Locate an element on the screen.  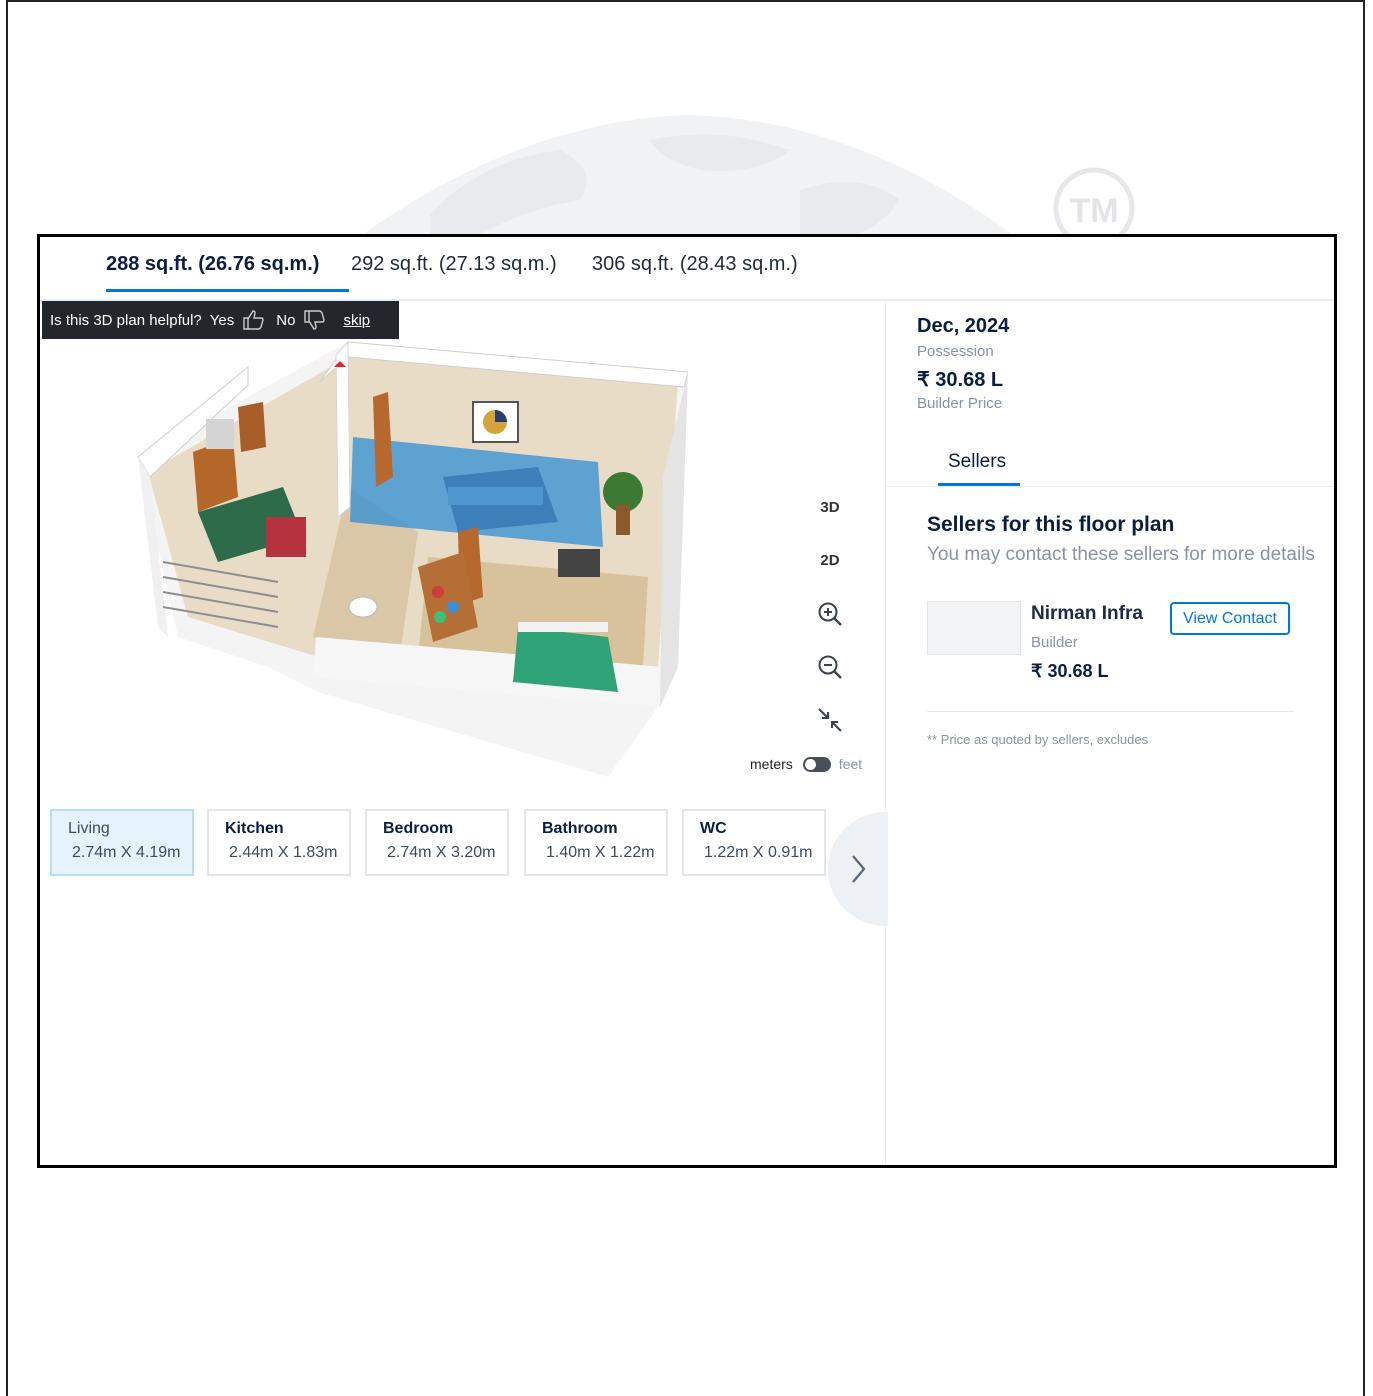
room-card-bedroom: Bedroom 2.74m X 3.20m is located at coordinates (437, 842).